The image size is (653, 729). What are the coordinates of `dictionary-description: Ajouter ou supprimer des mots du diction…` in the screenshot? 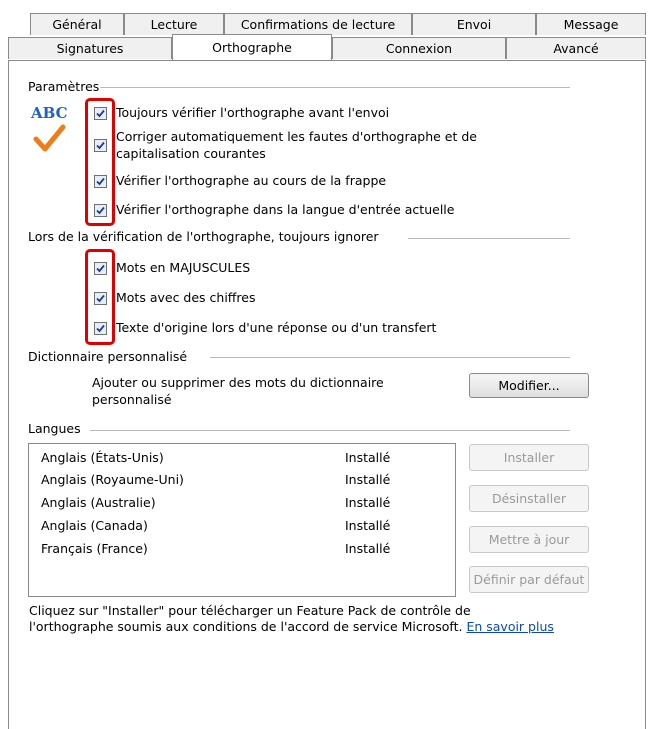 It's located at (238, 382).